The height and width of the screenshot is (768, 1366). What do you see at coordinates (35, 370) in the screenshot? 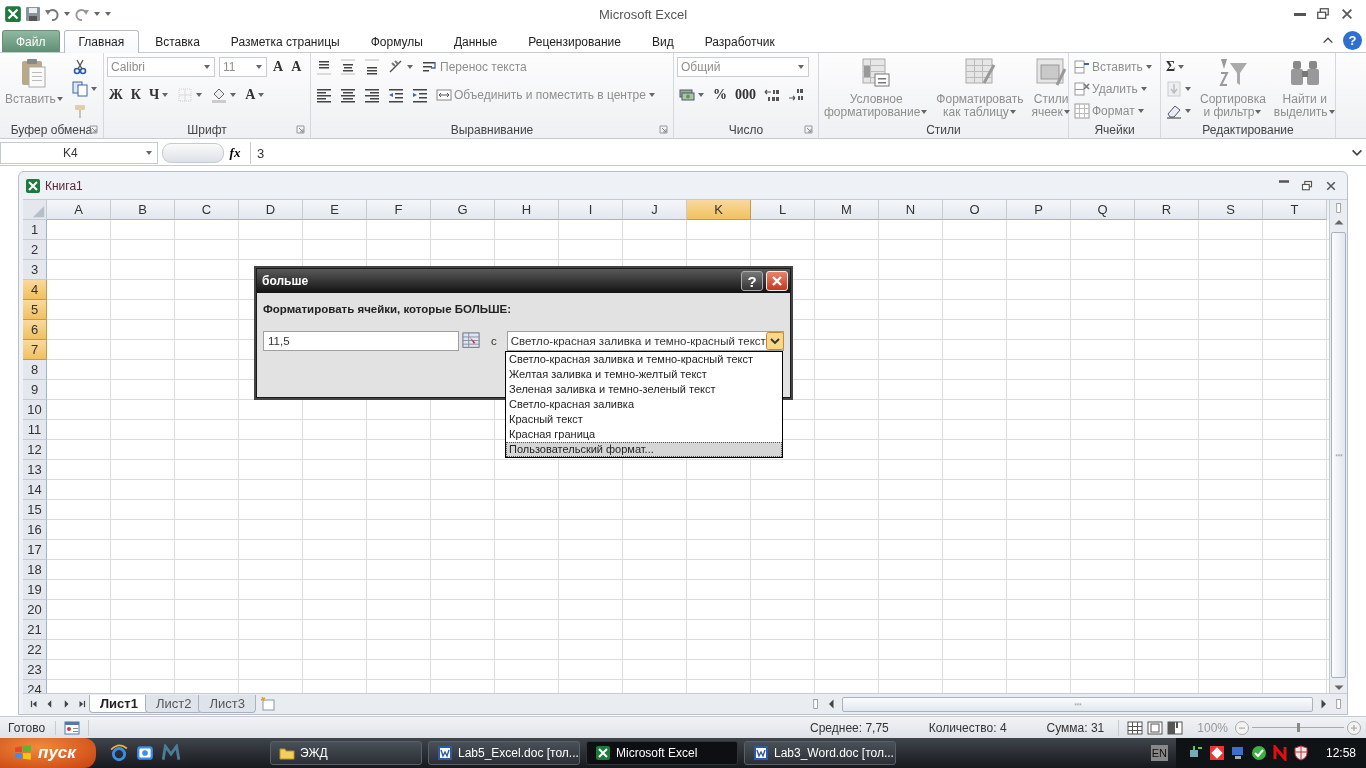
I see `row-header: 8` at bounding box center [35, 370].